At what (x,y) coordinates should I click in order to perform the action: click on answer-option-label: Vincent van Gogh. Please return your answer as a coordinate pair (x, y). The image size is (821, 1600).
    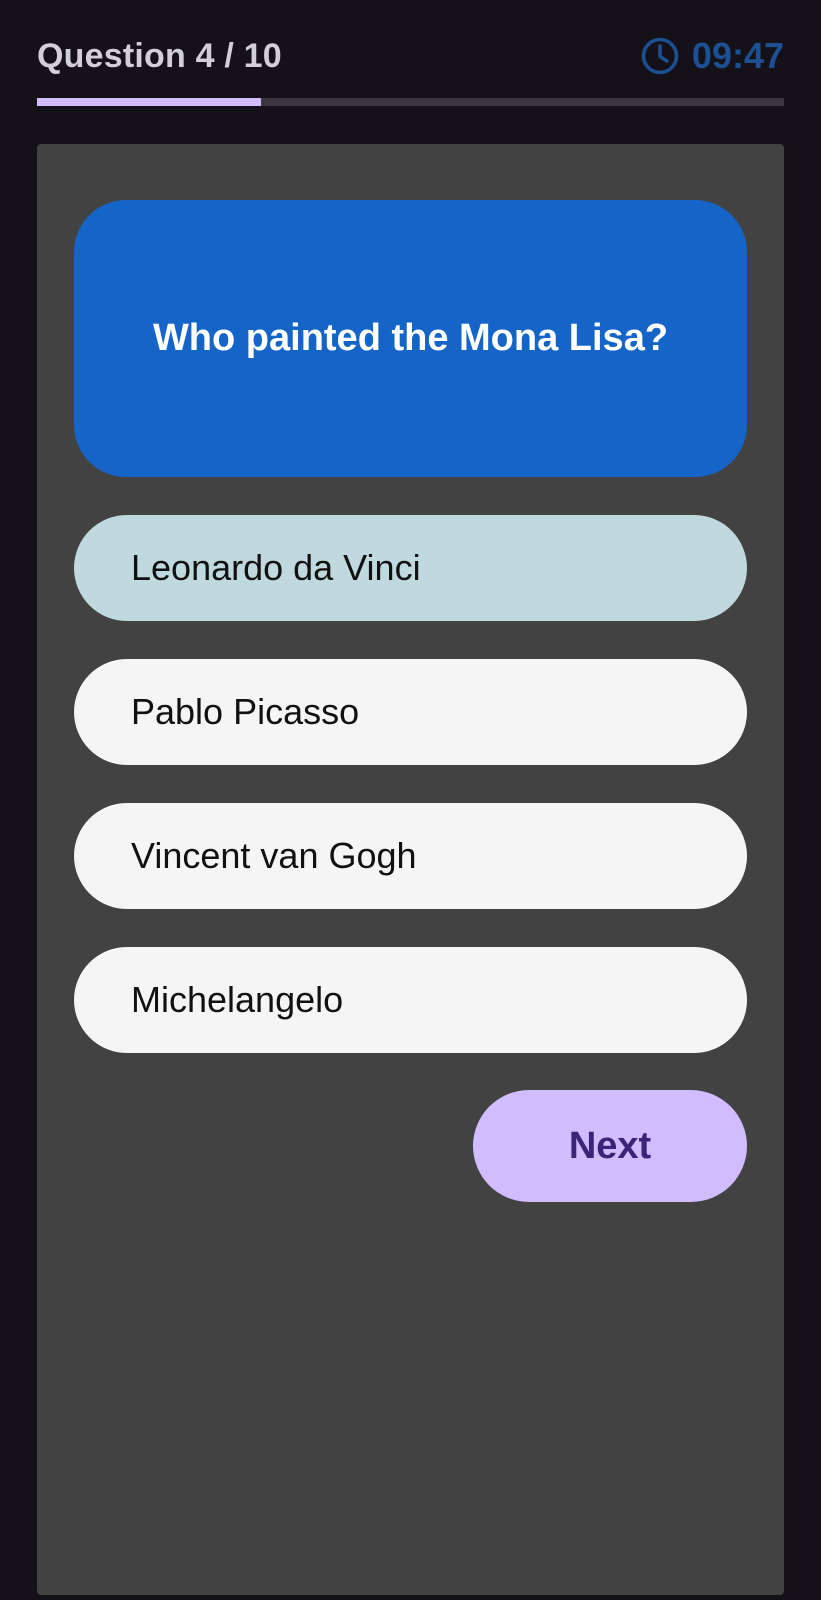
    Looking at the image, I should click on (274, 855).